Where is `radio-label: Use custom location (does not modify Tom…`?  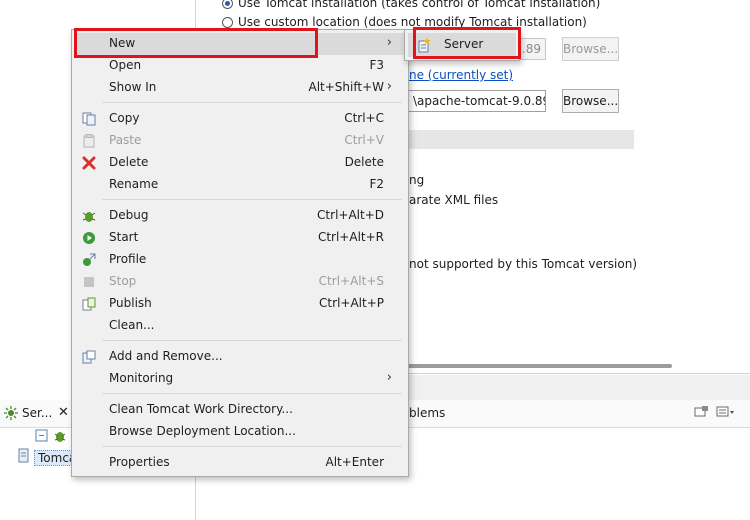 radio-label: Use custom location (does not modify Tom… is located at coordinates (412, 22).